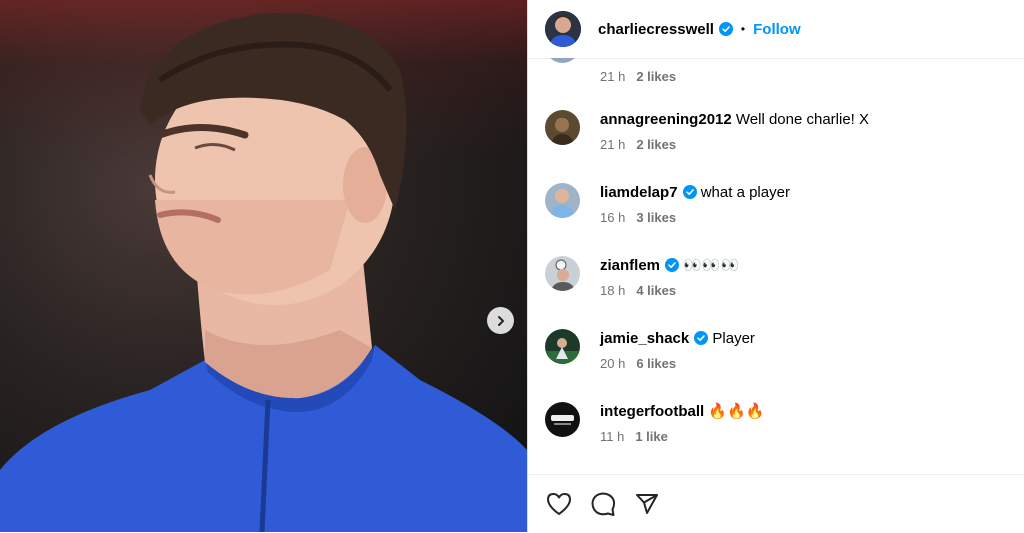  I want to click on comment-meta: 20 h 6 likes, so click(677, 363).